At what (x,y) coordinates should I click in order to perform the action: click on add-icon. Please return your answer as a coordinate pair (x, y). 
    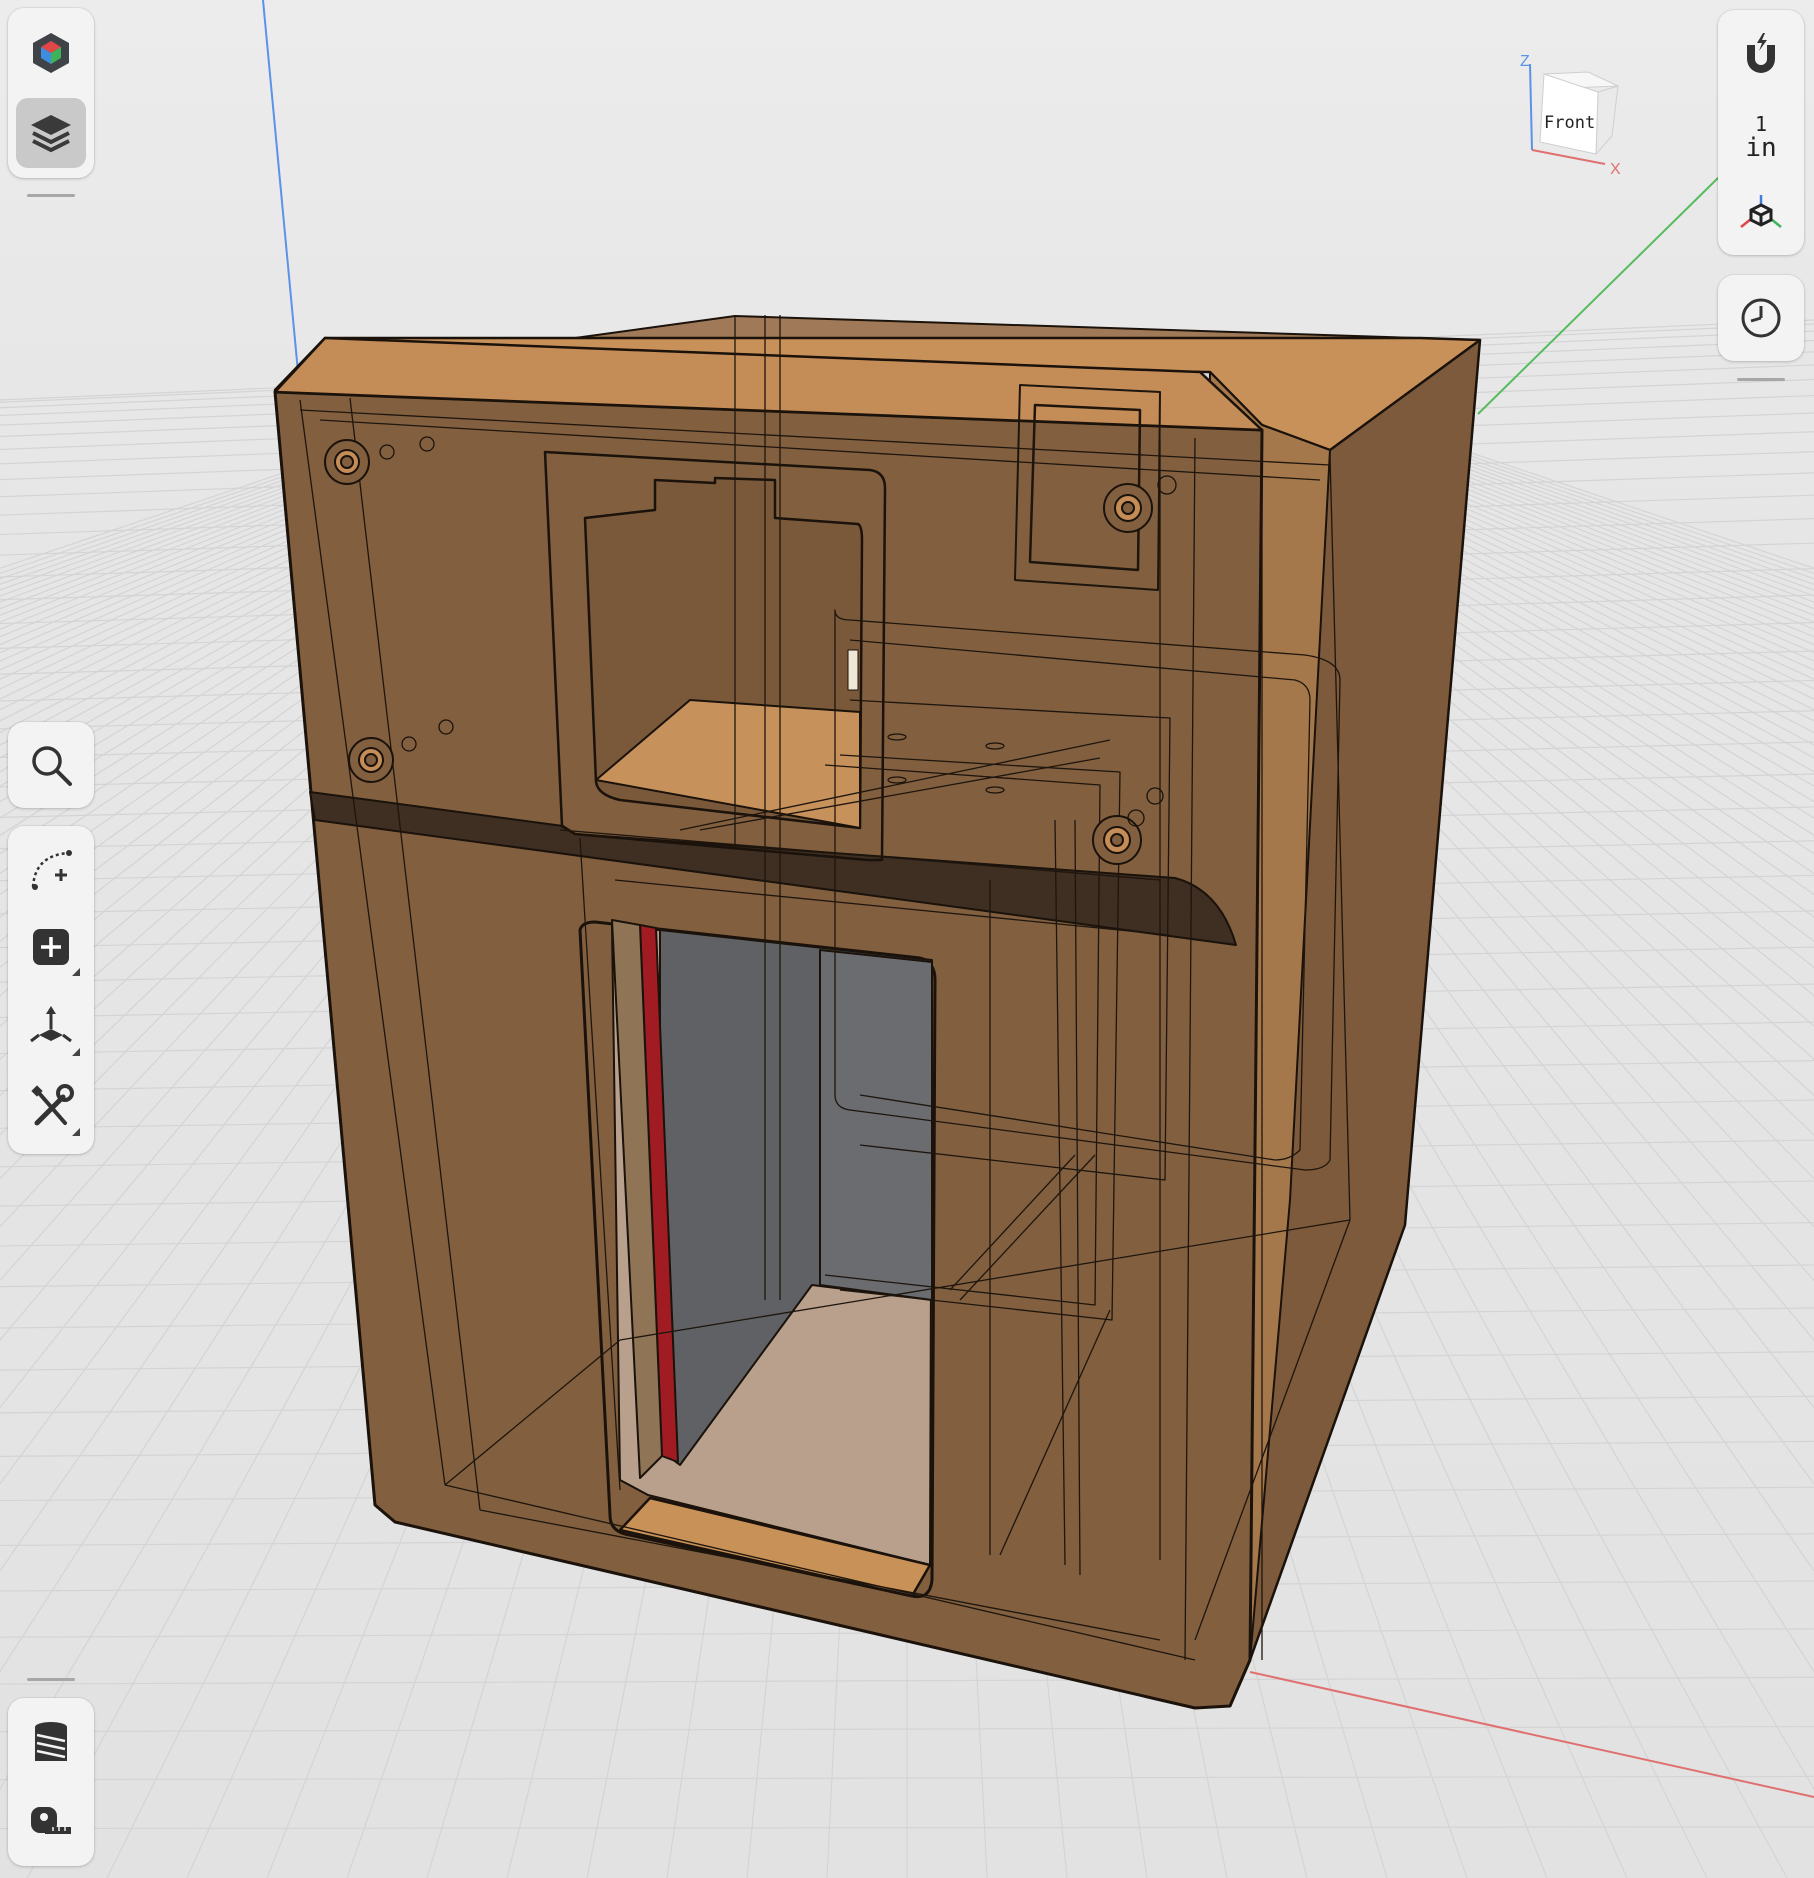
    Looking at the image, I should click on (51, 947).